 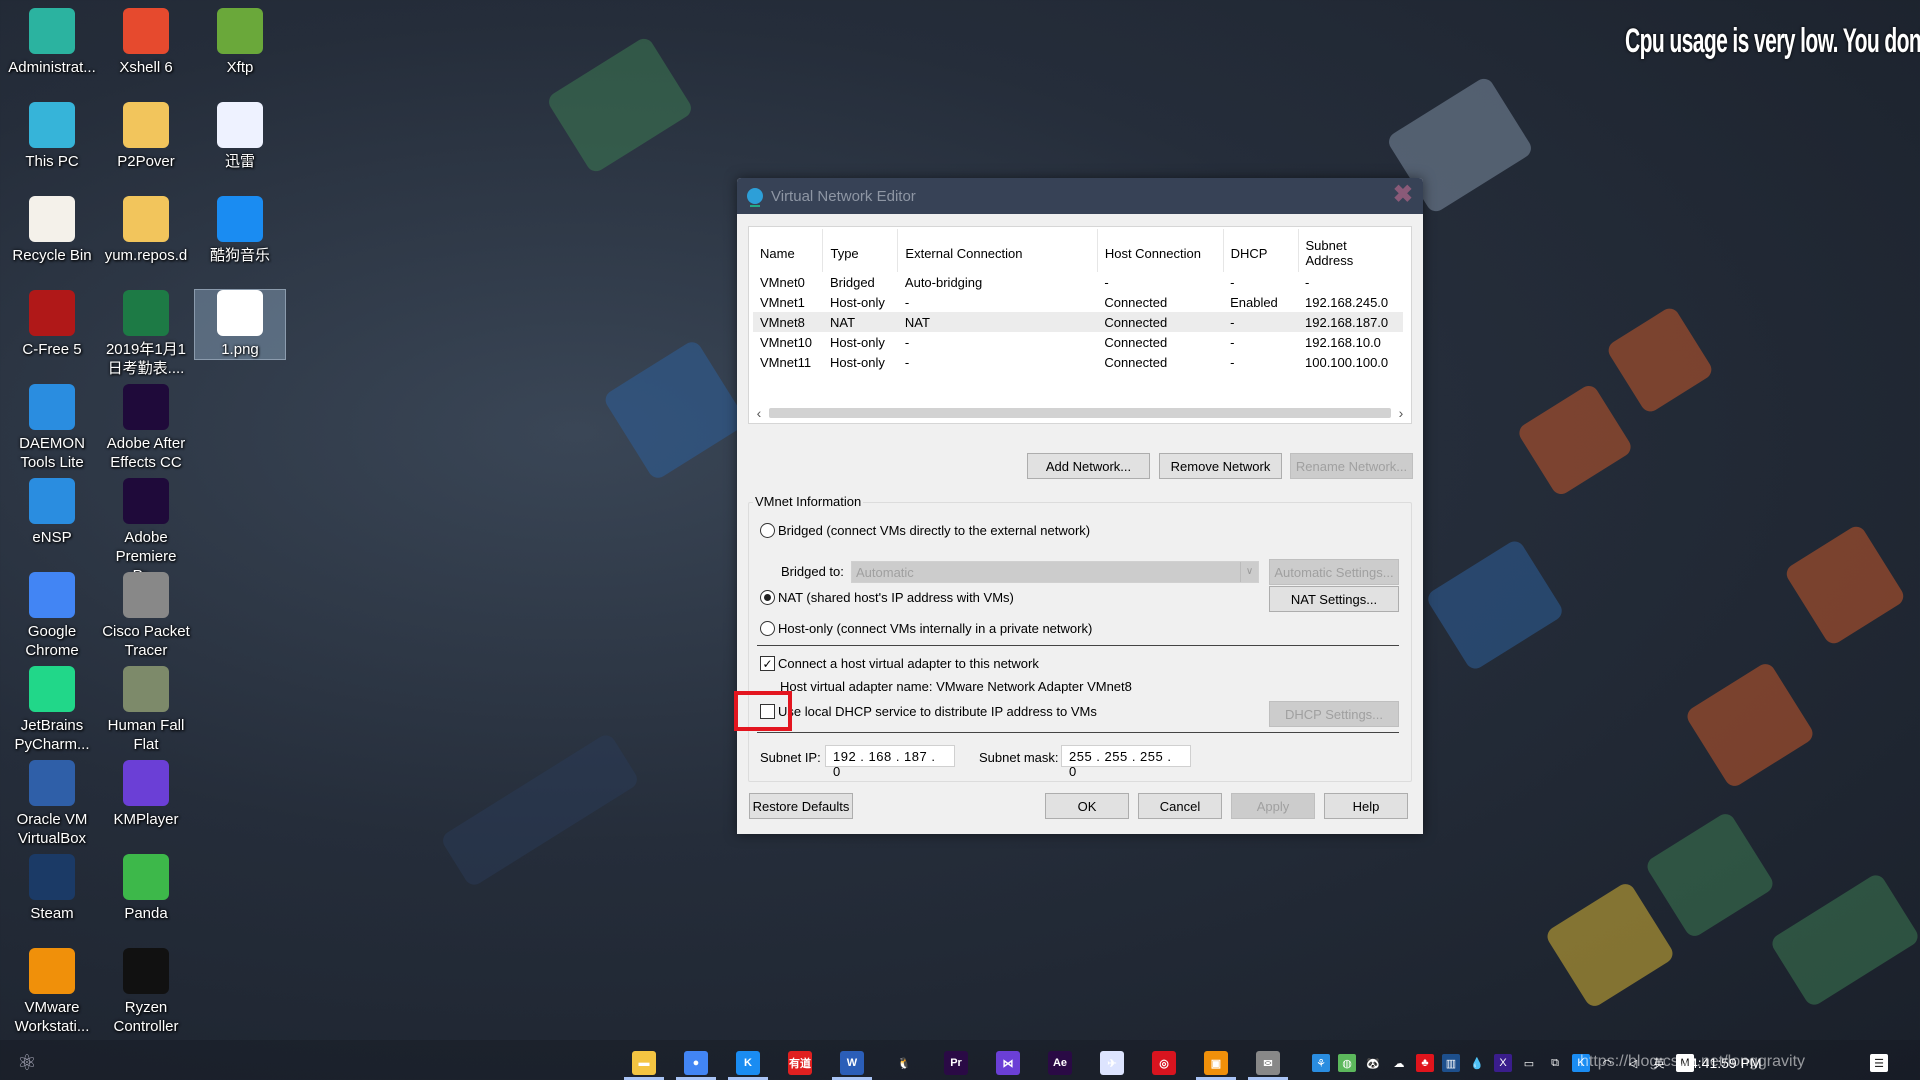 I want to click on scroll-left-icon: ‹, so click(x=759, y=413).